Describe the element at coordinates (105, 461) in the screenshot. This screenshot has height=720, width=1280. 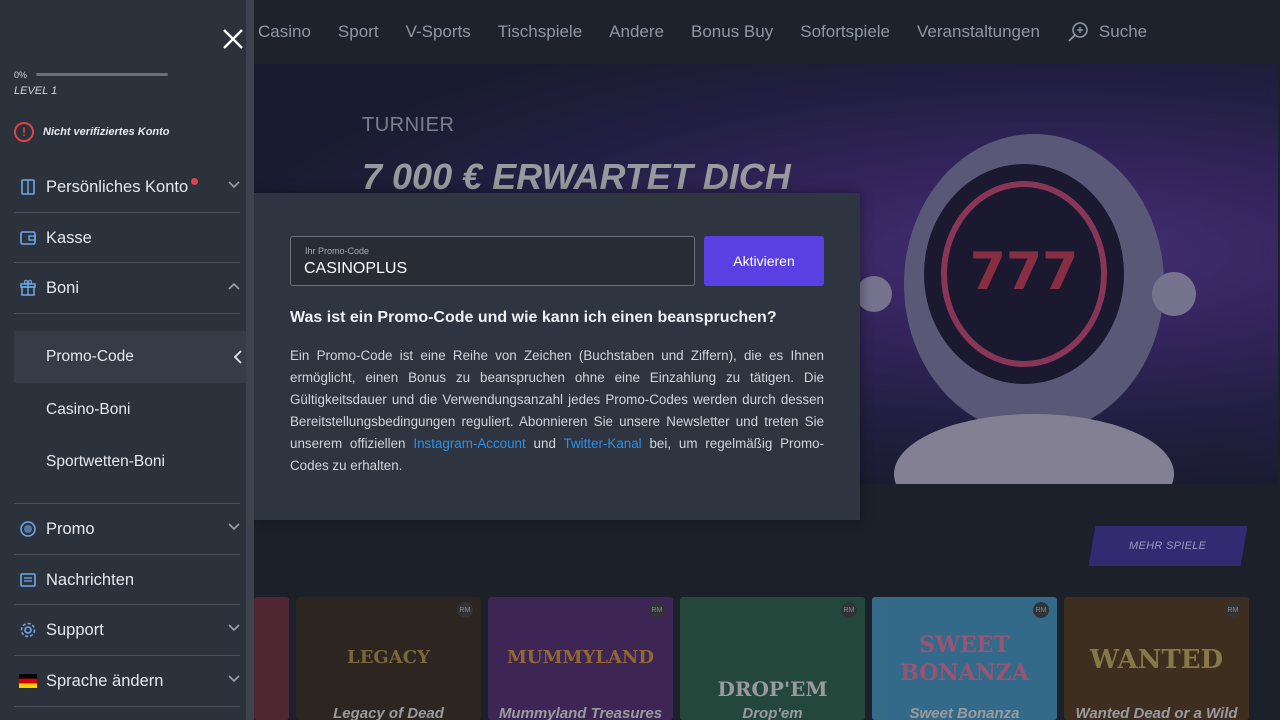
I see `sidebar-subitem-label: Sportwetten-Boni` at that location.